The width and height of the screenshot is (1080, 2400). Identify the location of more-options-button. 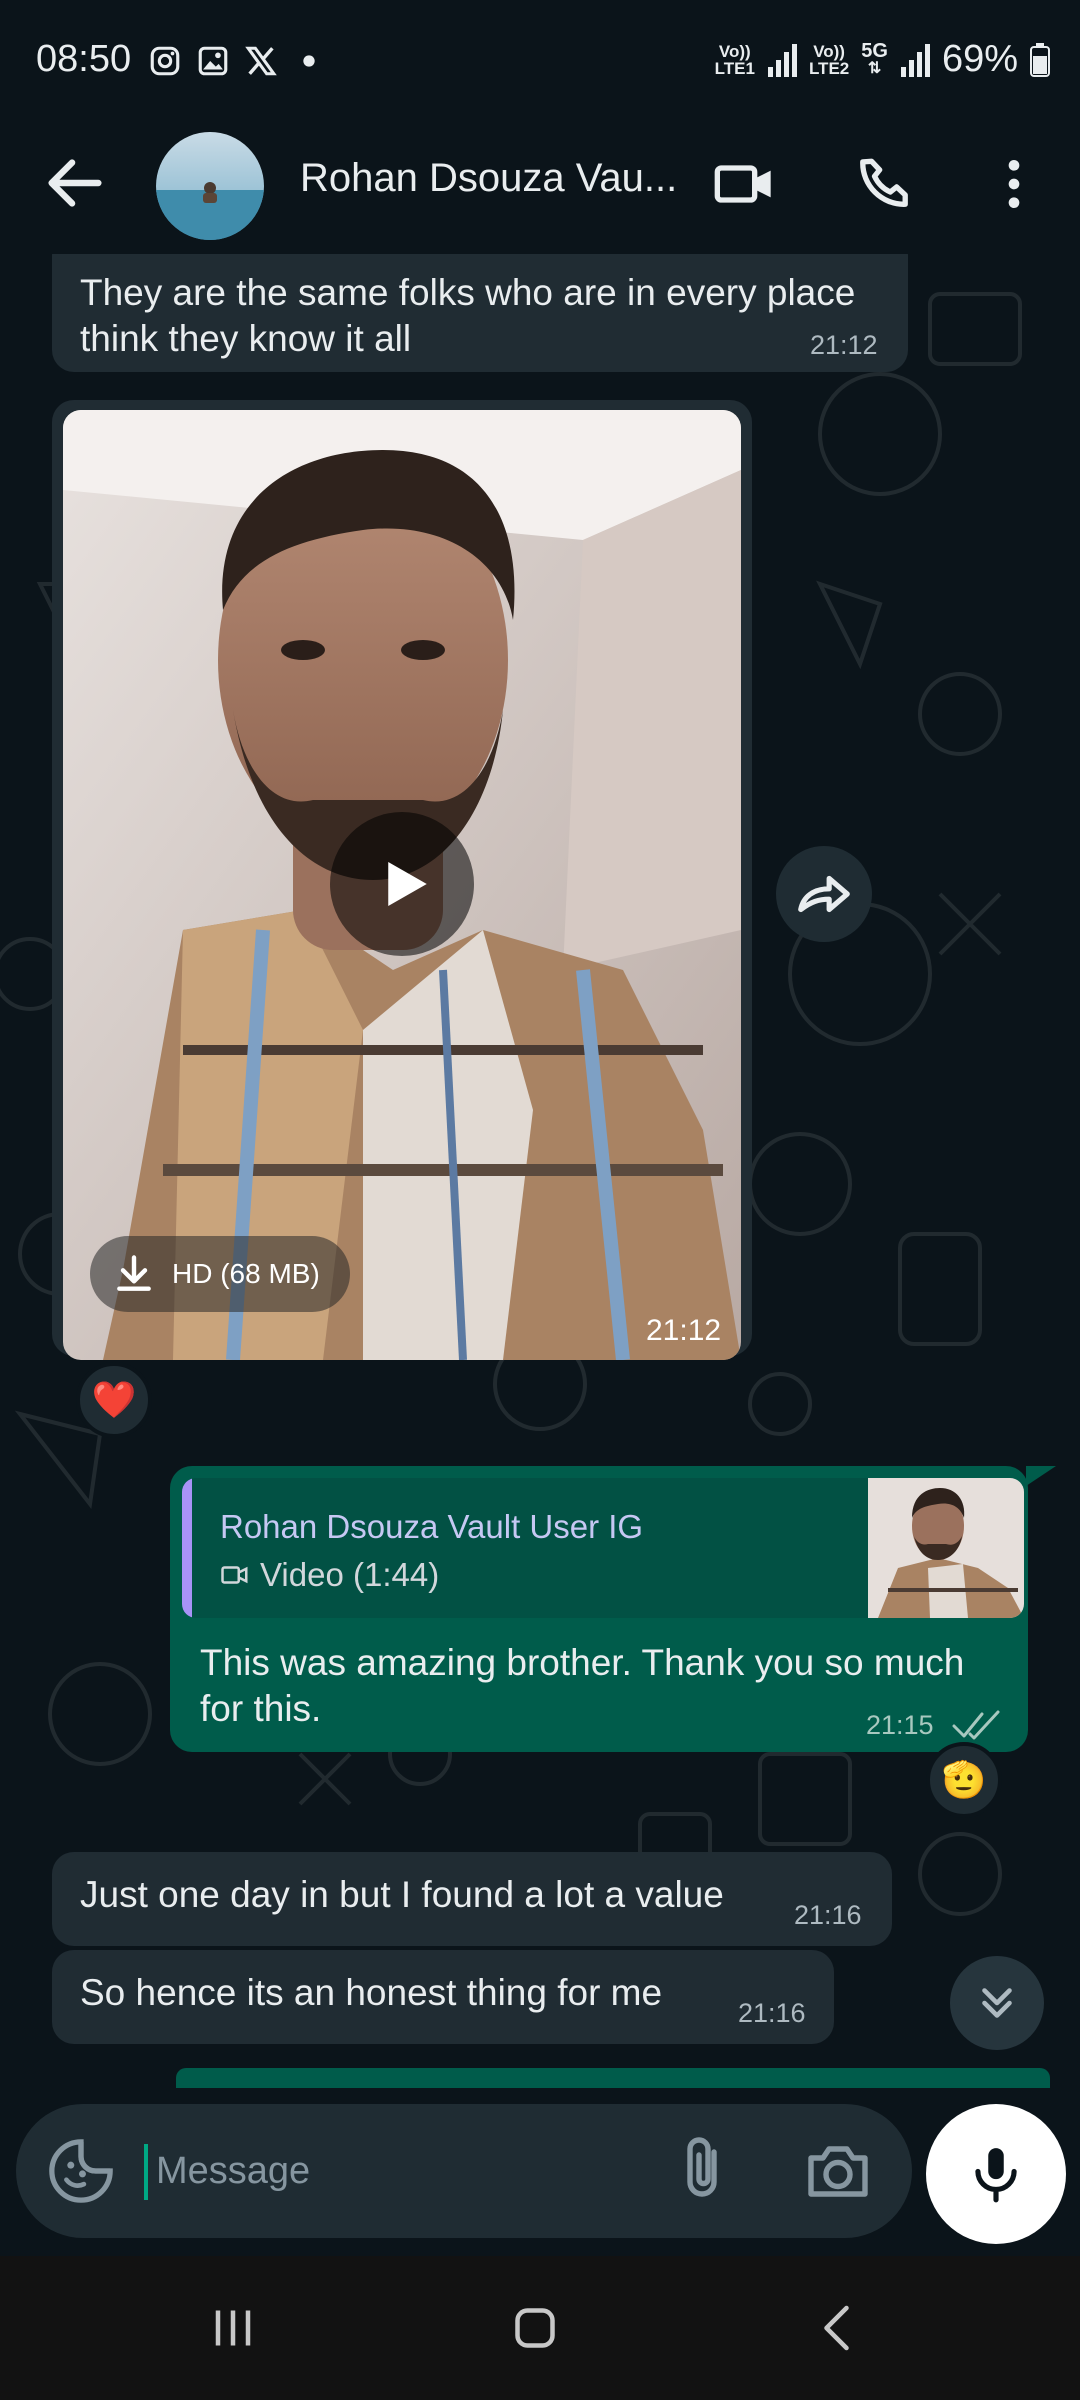
(1014, 184).